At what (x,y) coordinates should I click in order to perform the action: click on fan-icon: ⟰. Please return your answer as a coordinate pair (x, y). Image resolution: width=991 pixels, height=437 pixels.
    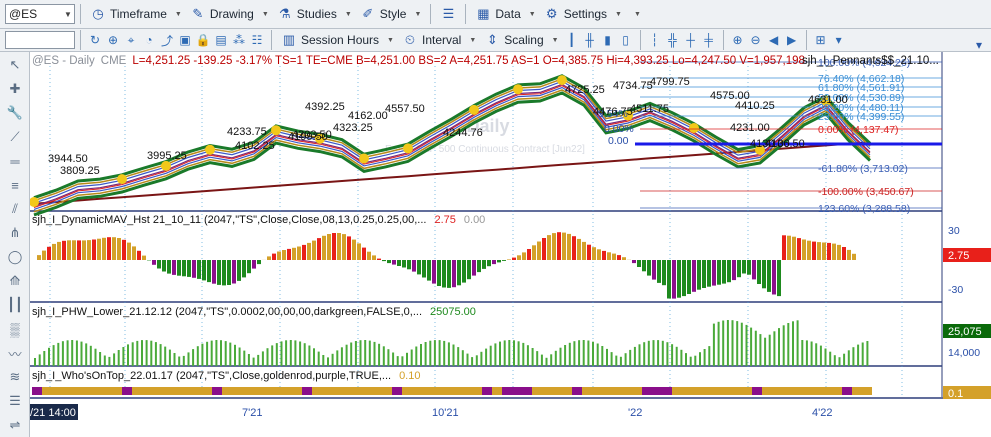
    Looking at the image, I should click on (15, 281).